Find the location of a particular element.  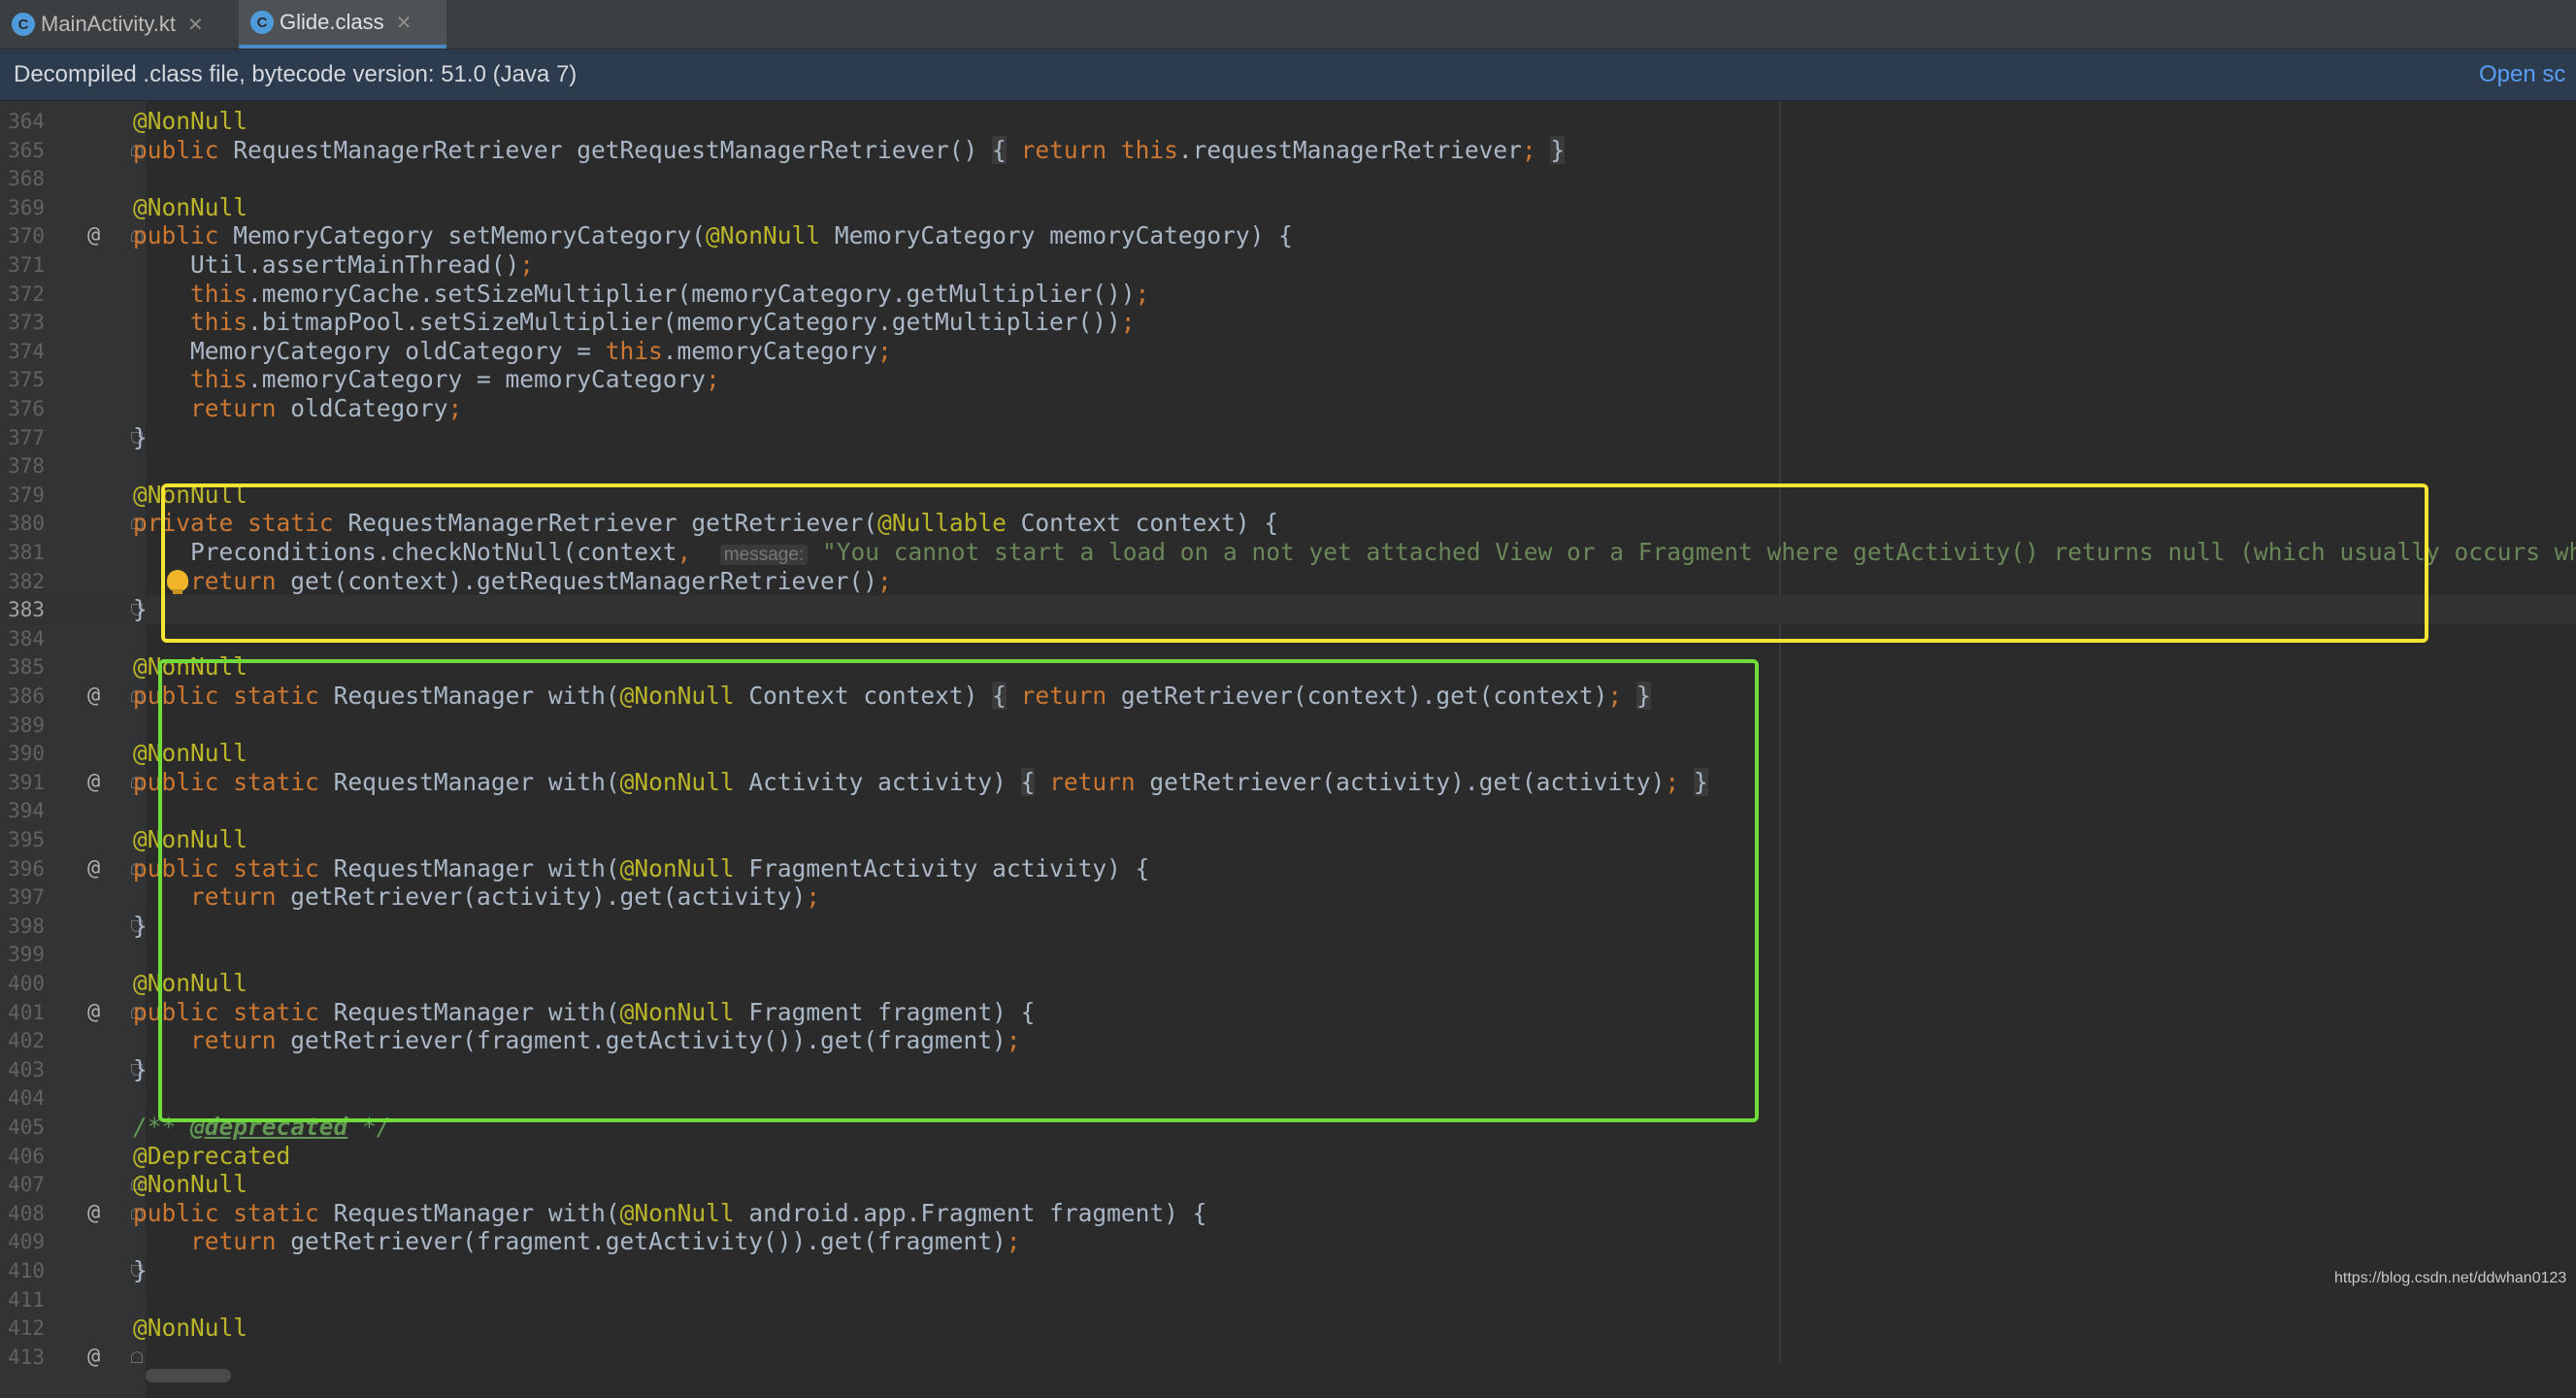

code-text: this.memoryCategory = memoryCategory; is located at coordinates (455, 379).